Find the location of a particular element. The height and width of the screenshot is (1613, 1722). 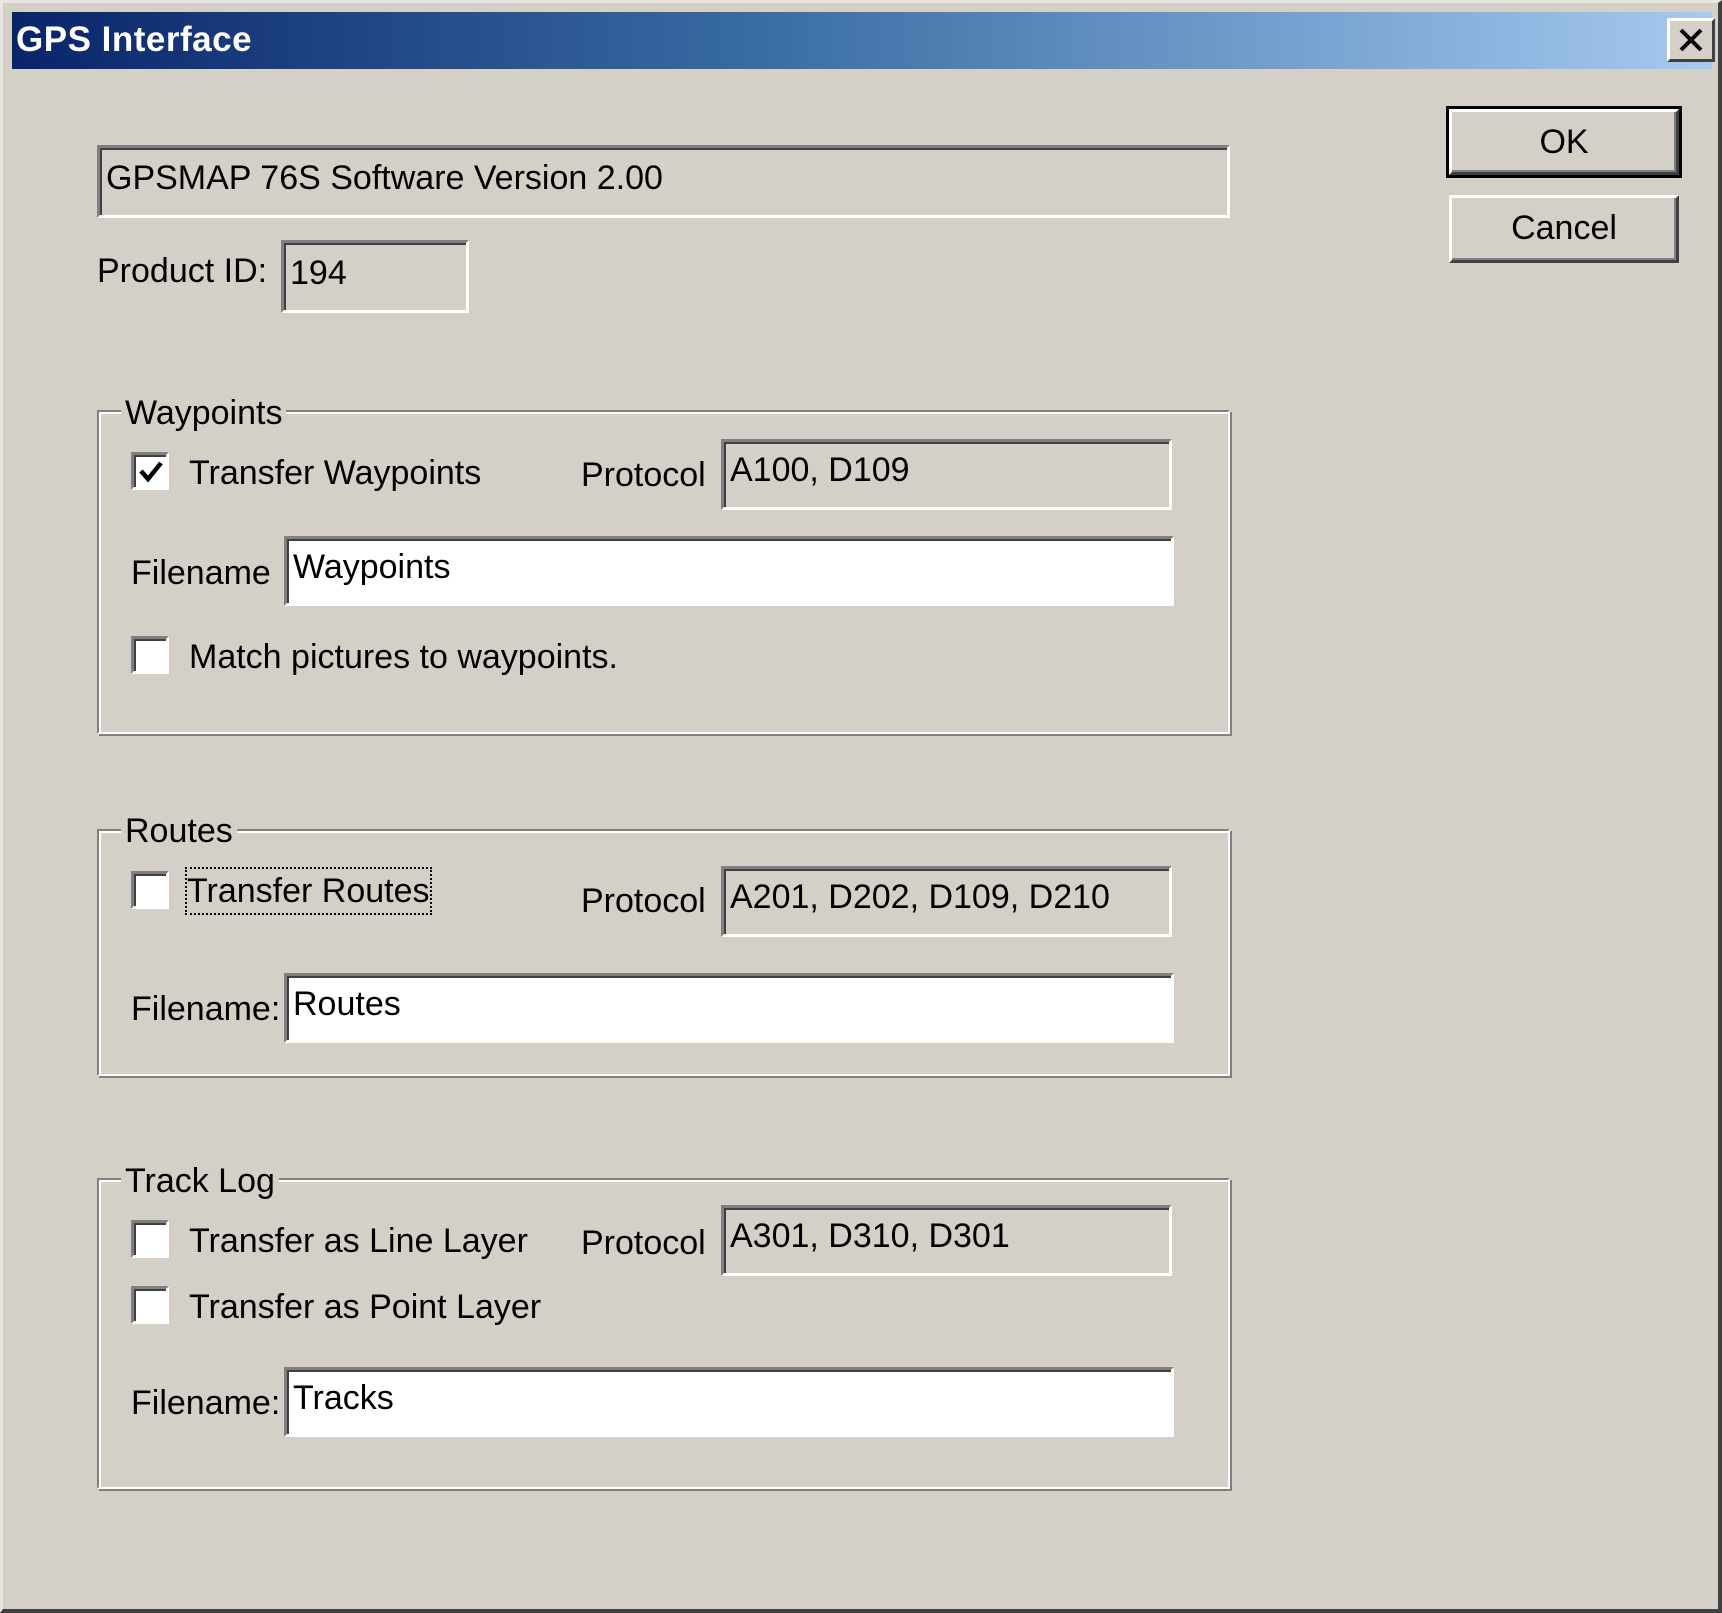

title-bar: GPS Interface is located at coordinates (863, 40).